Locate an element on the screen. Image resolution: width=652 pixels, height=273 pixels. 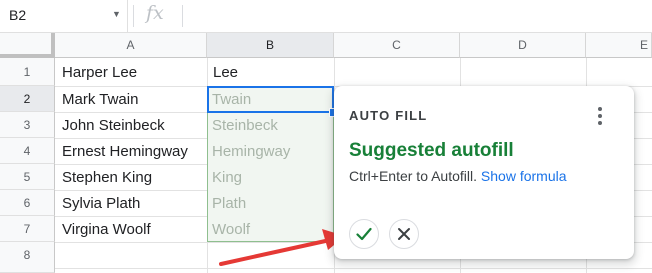
accept-autofill-button is located at coordinates (364, 234).